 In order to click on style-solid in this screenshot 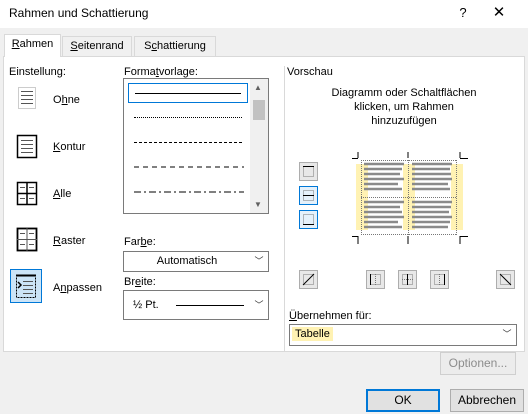, I will do `click(188, 93)`.